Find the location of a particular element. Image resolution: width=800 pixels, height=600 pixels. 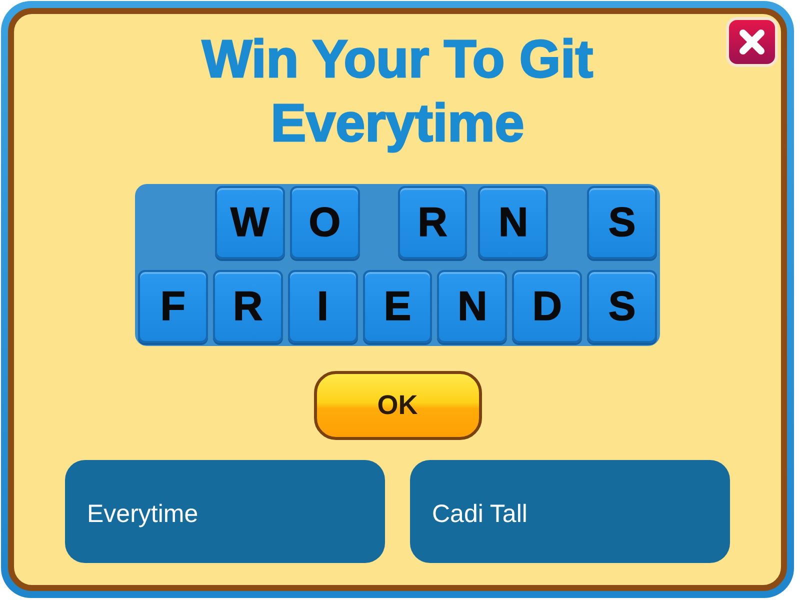

answer-option: Everytime is located at coordinates (225, 511).